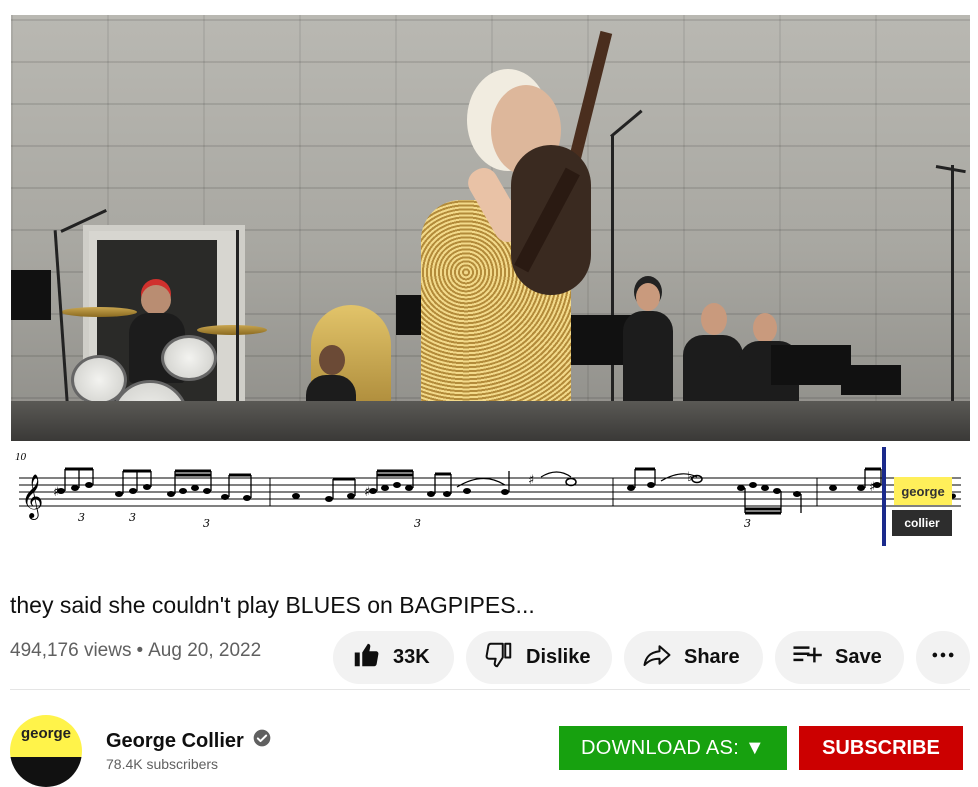 This screenshot has width=978, height=787. Describe the element at coordinates (712, 657) in the screenshot. I see `share-label: Share` at that location.